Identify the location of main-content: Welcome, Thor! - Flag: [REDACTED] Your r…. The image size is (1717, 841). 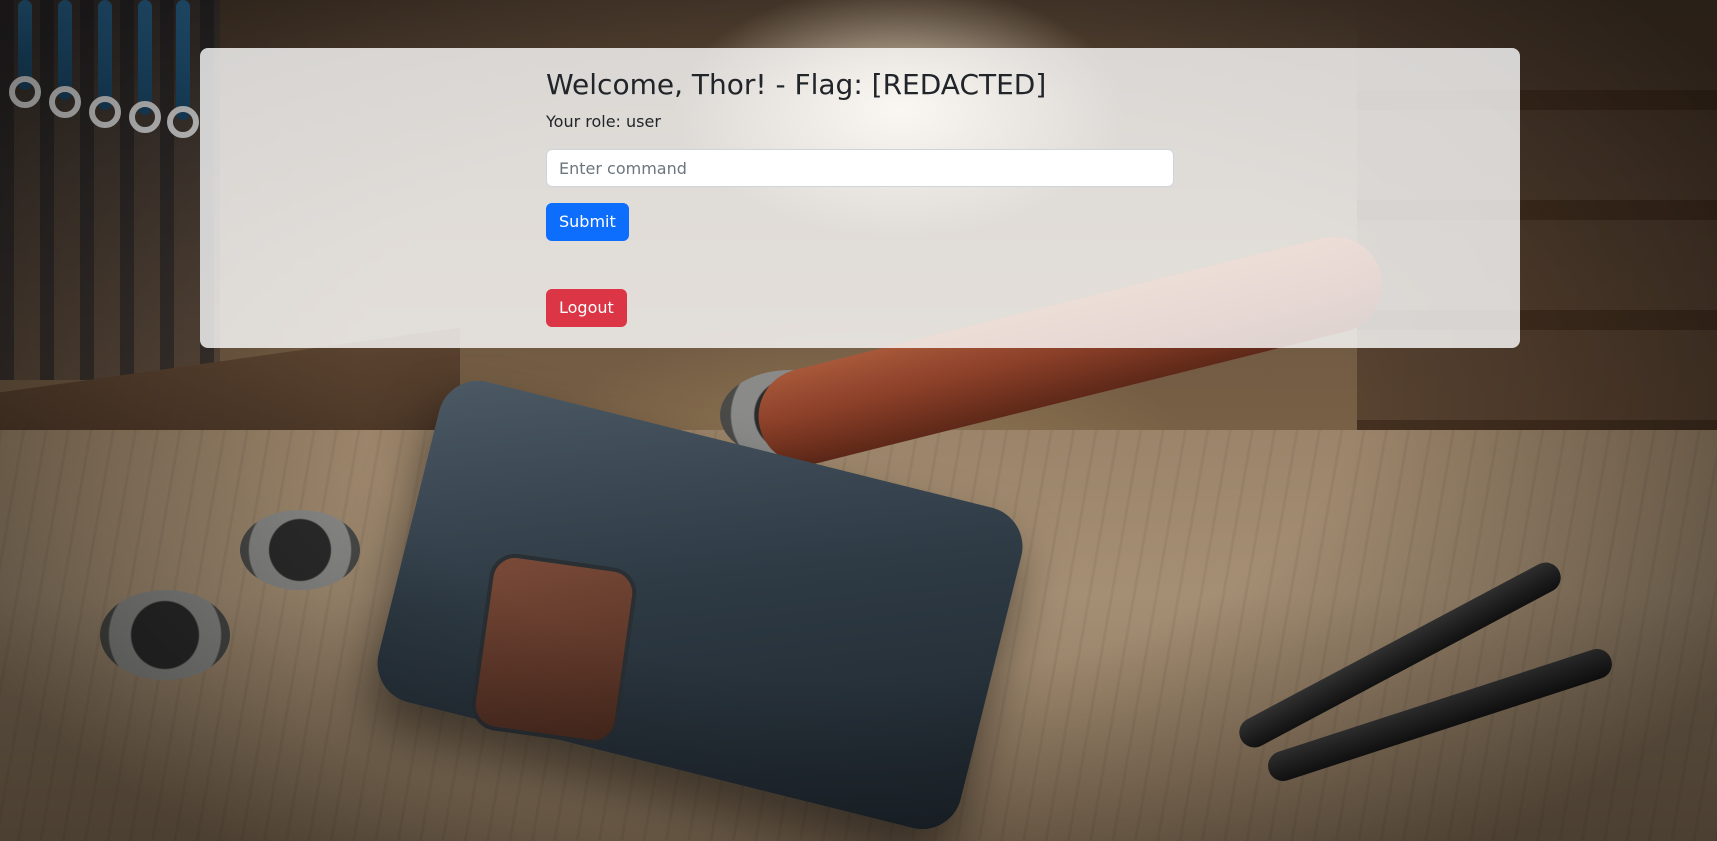
(860, 196).